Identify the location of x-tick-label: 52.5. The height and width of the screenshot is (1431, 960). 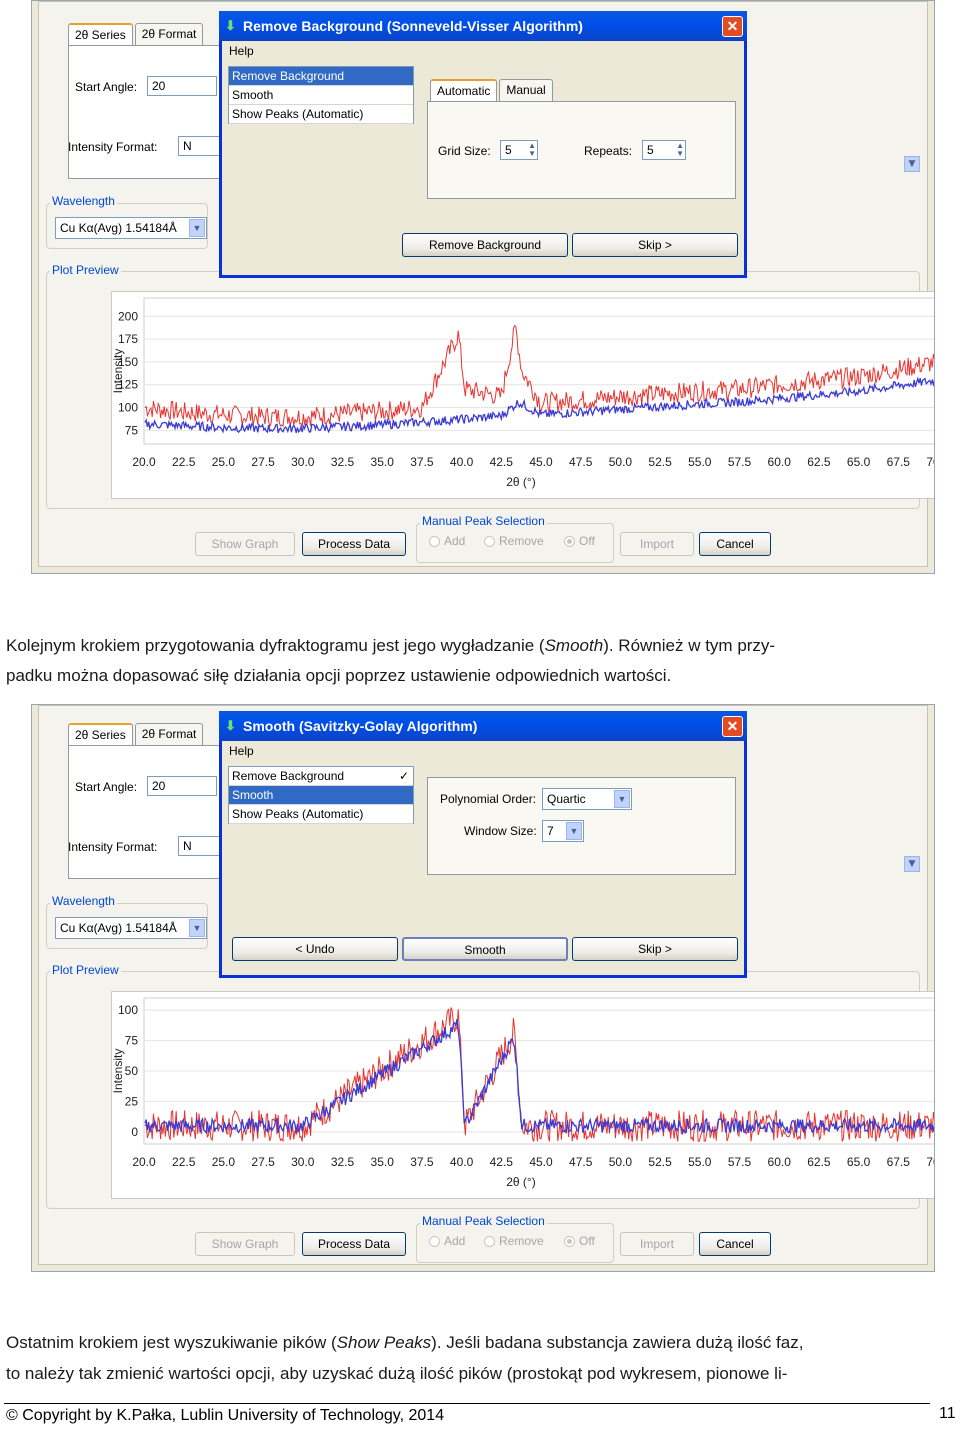
(660, 462).